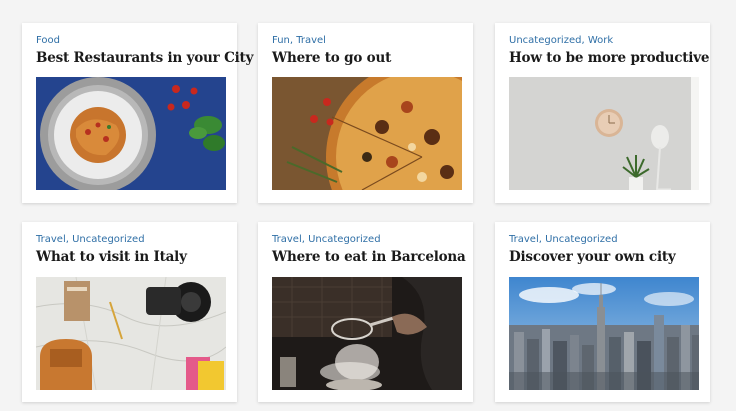 The width and height of the screenshot is (736, 411). Describe the element at coordinates (331, 58) in the screenshot. I see `post-title: Where to go out` at that location.